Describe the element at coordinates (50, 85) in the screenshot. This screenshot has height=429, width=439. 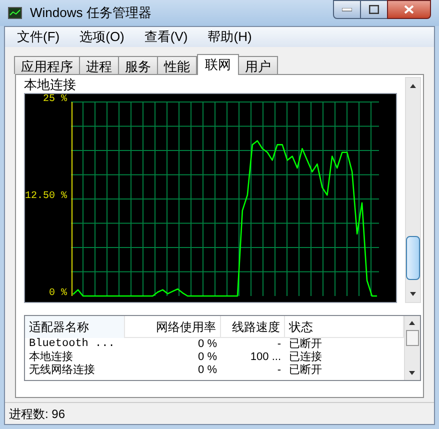
I see `graph-title: 本地连接` at that location.